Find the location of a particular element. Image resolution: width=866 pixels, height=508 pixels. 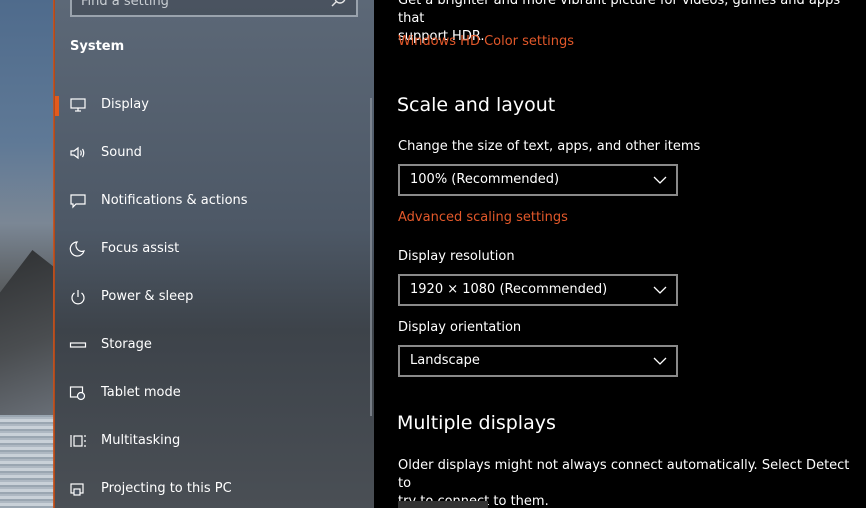

sidebar-item-label: Storage is located at coordinates (126, 344).